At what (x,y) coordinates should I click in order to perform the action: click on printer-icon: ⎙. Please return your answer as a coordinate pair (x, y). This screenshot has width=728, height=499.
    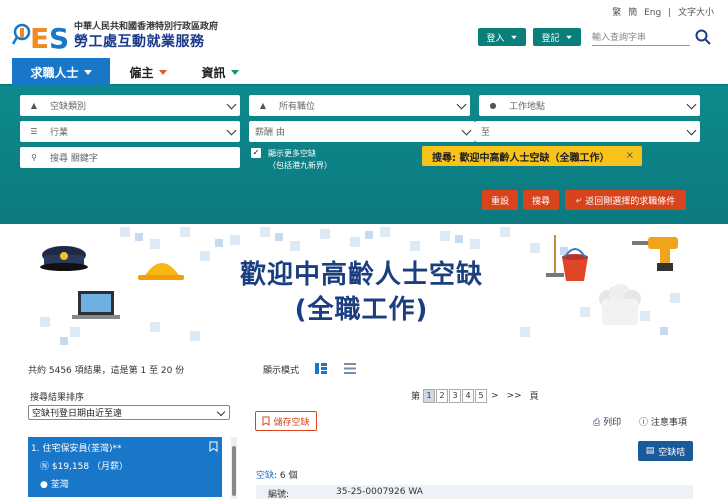
    Looking at the image, I should click on (597, 423).